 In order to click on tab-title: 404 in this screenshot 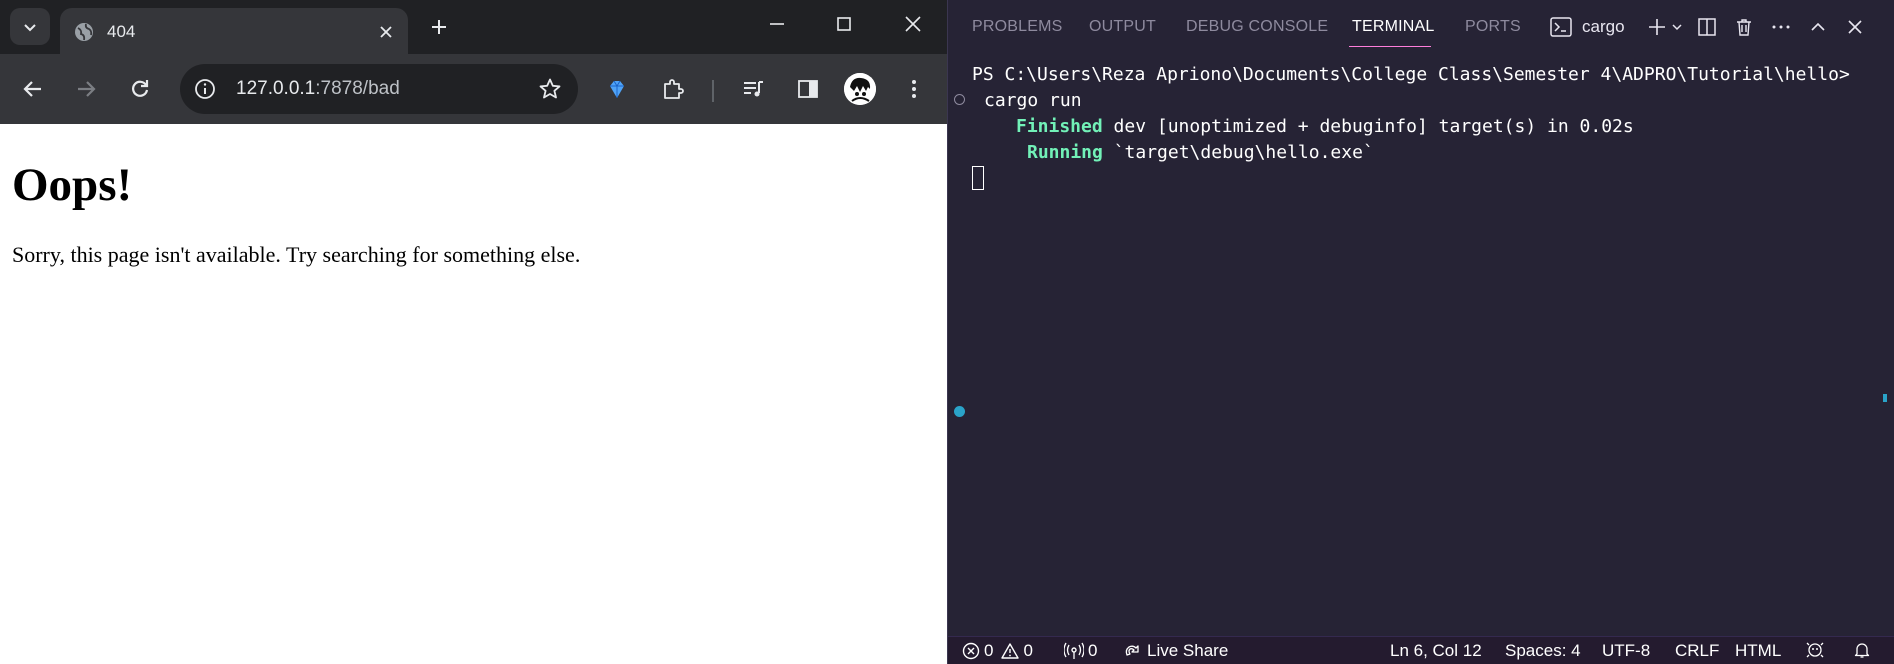, I will do `click(121, 31)`.